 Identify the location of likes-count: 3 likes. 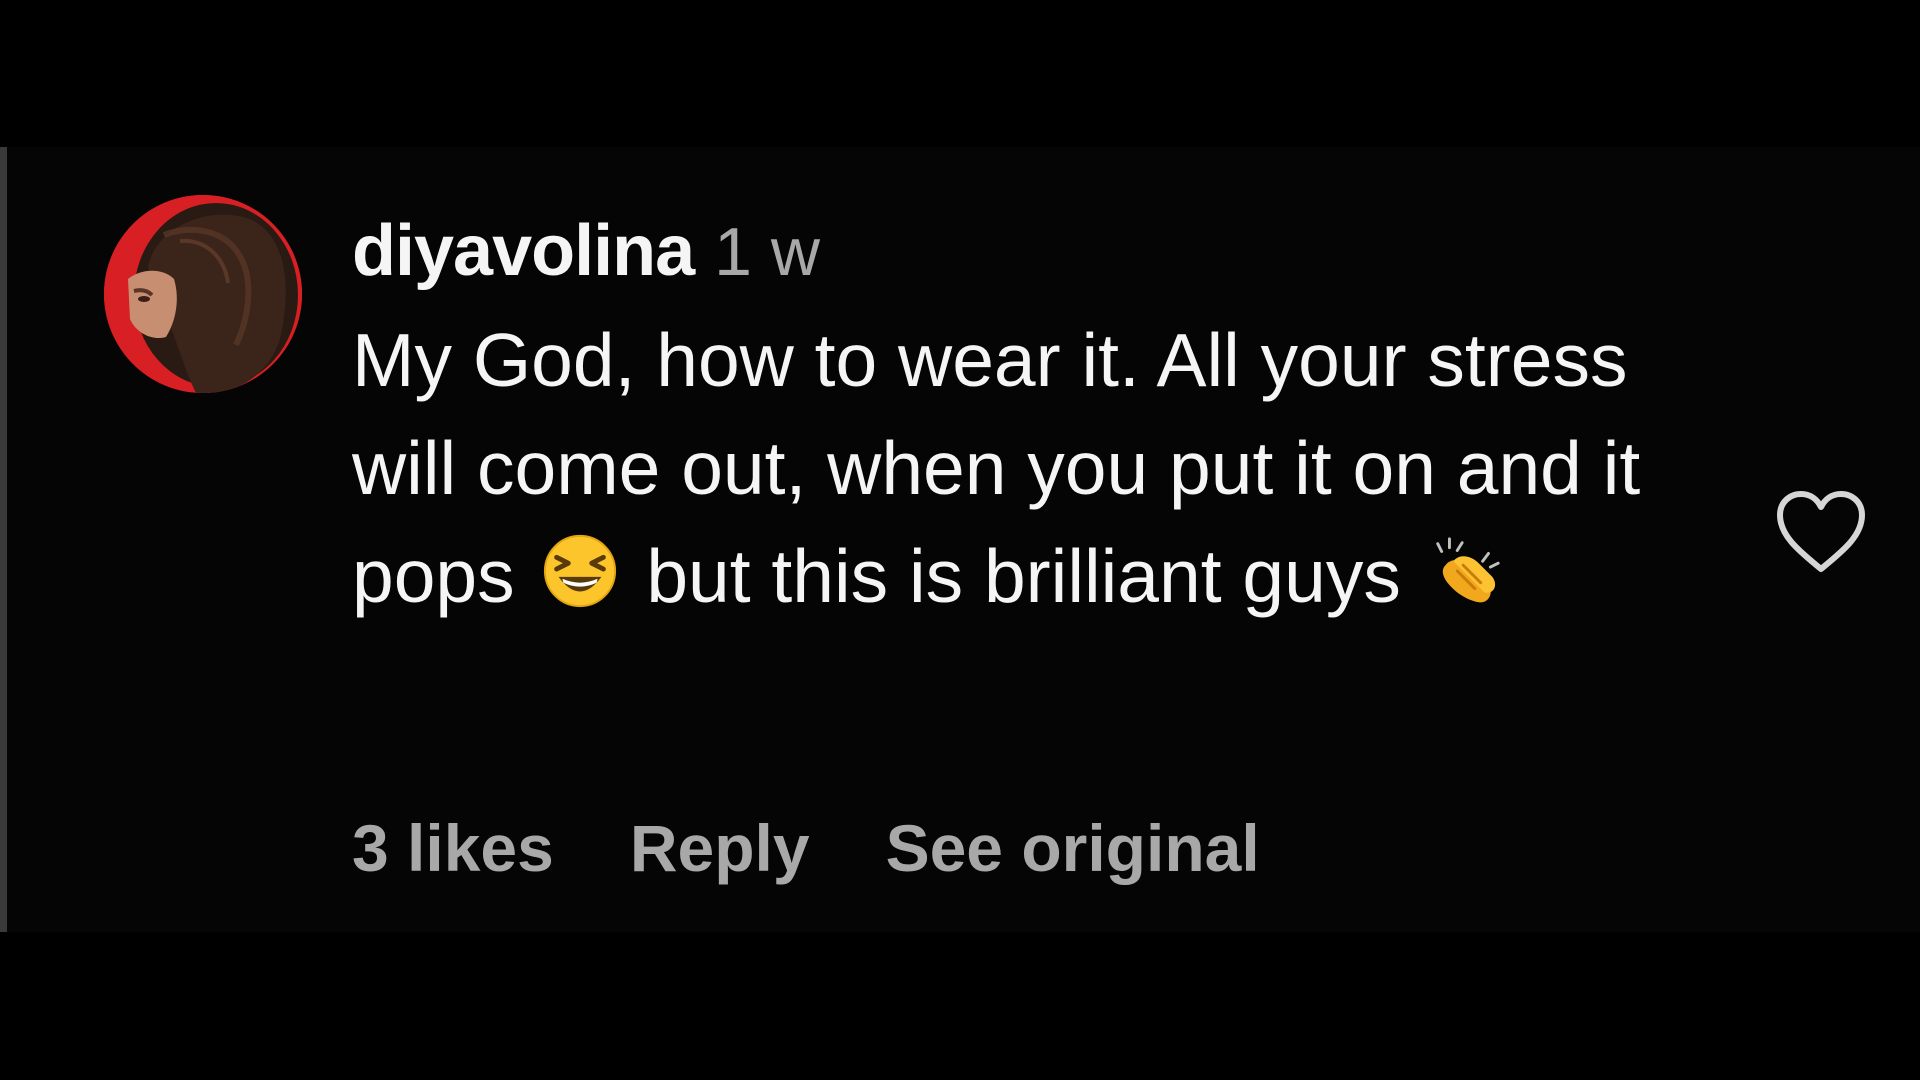
(453, 848).